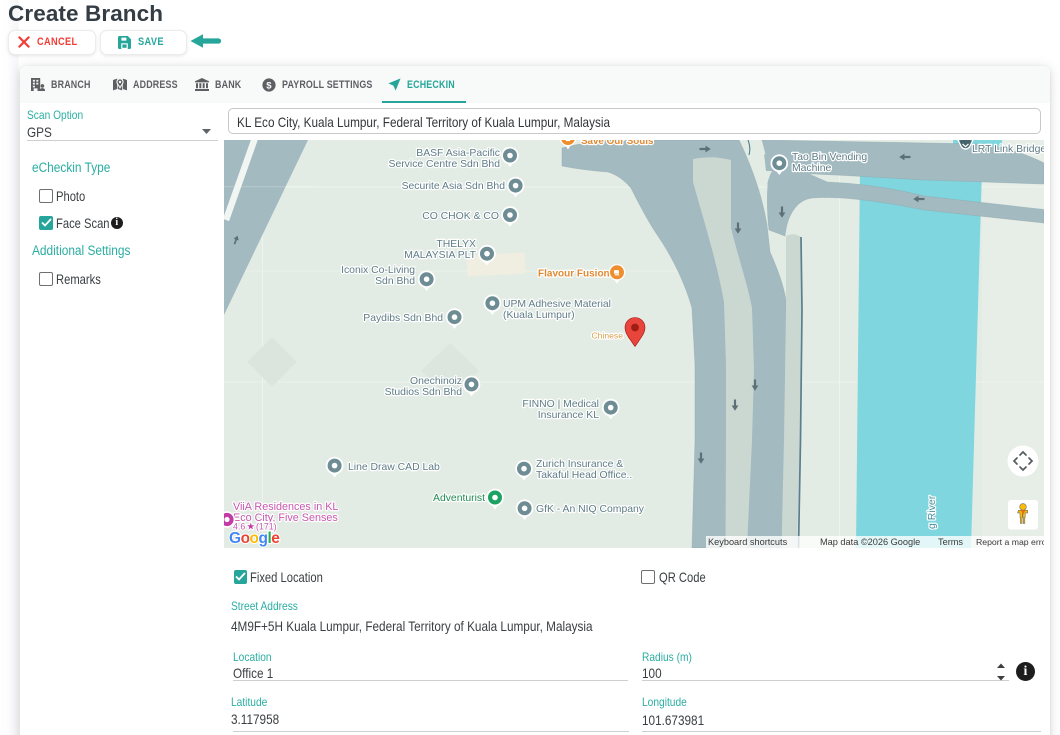 The height and width of the screenshot is (735, 1060). What do you see at coordinates (436, 381) in the screenshot?
I see `svg-text: Onechinoiz` at bounding box center [436, 381].